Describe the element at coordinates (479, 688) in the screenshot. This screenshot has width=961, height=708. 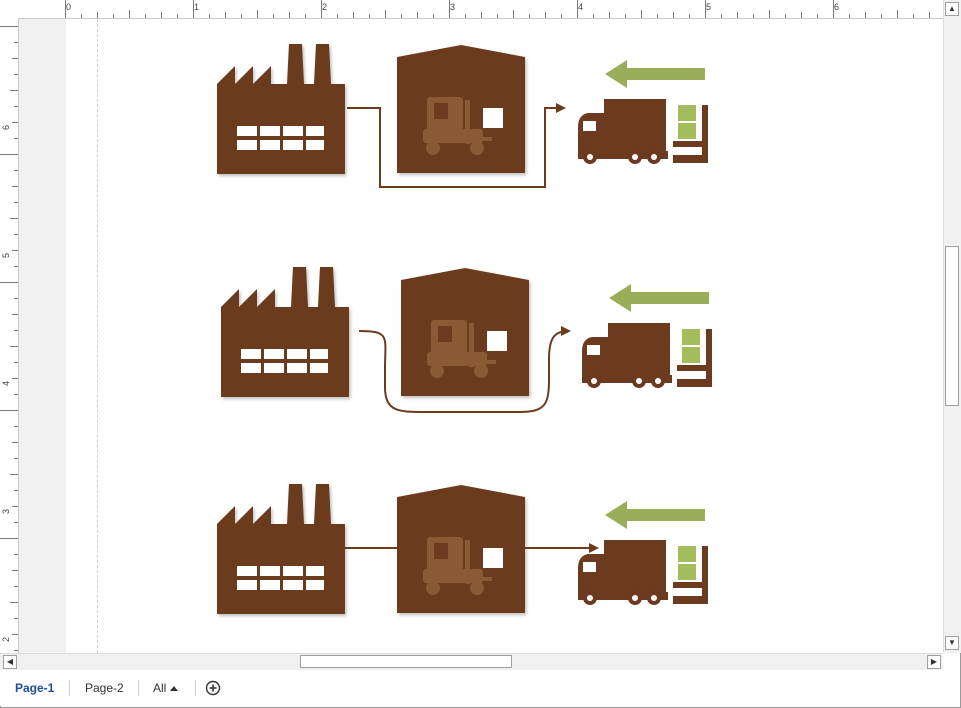
I see `page-tab-bar: Page-1 Page-2 All` at that location.